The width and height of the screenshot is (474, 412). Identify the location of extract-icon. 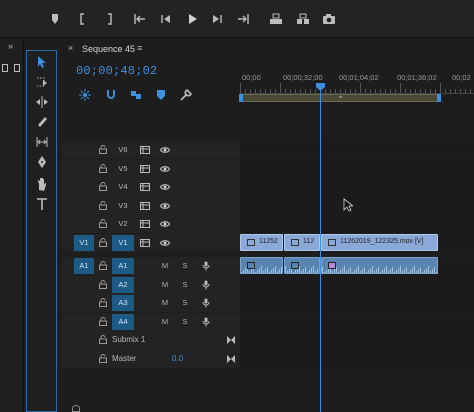
(303, 19).